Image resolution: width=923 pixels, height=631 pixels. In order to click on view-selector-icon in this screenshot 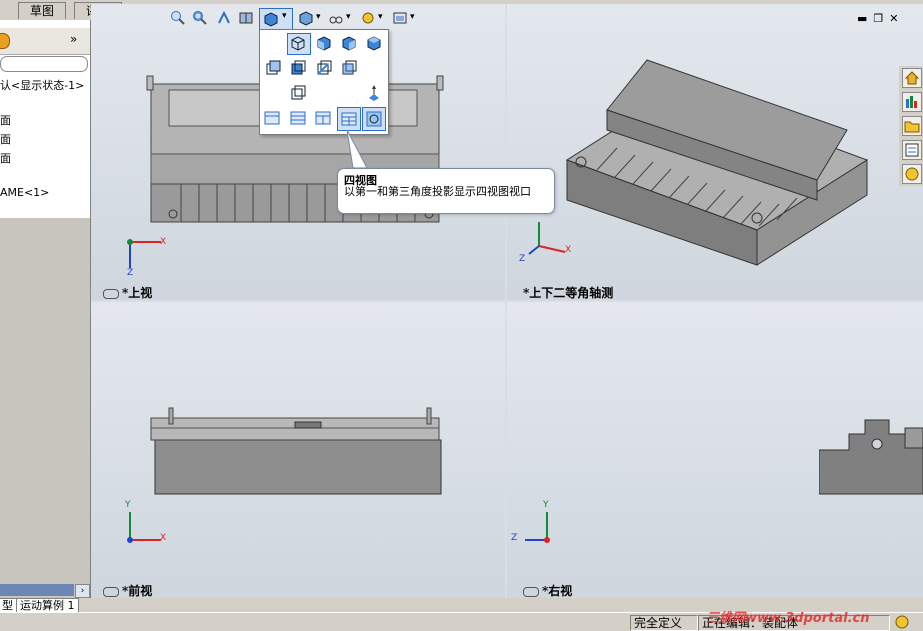, I will do `click(374, 93)`.